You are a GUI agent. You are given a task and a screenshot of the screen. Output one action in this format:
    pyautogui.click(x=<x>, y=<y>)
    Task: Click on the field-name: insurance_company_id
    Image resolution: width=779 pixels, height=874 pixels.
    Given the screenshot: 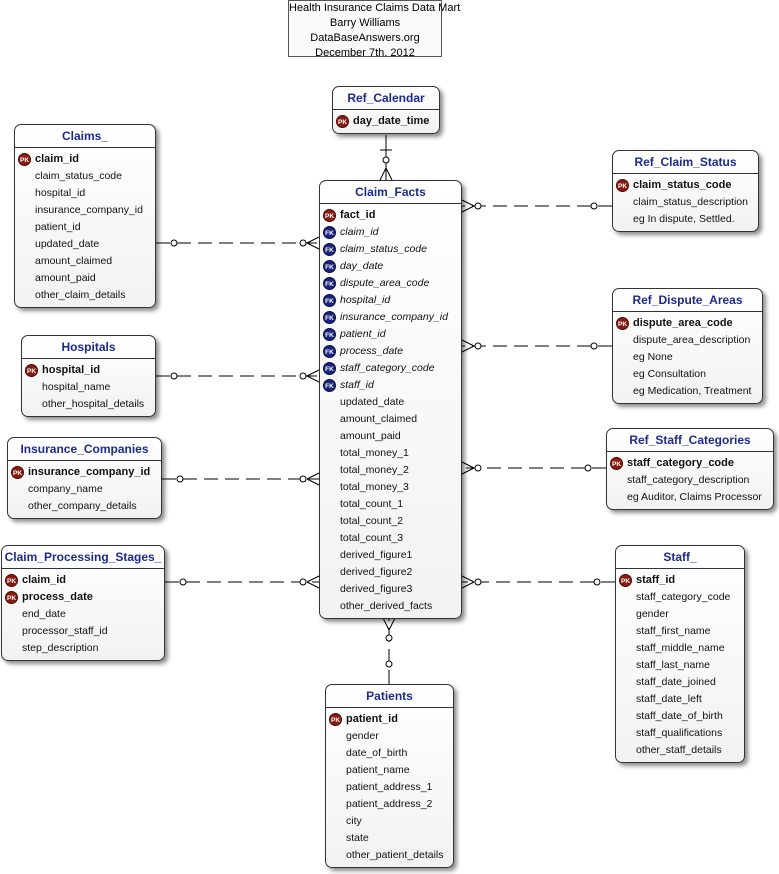 What is the action you would take?
    pyautogui.click(x=394, y=317)
    